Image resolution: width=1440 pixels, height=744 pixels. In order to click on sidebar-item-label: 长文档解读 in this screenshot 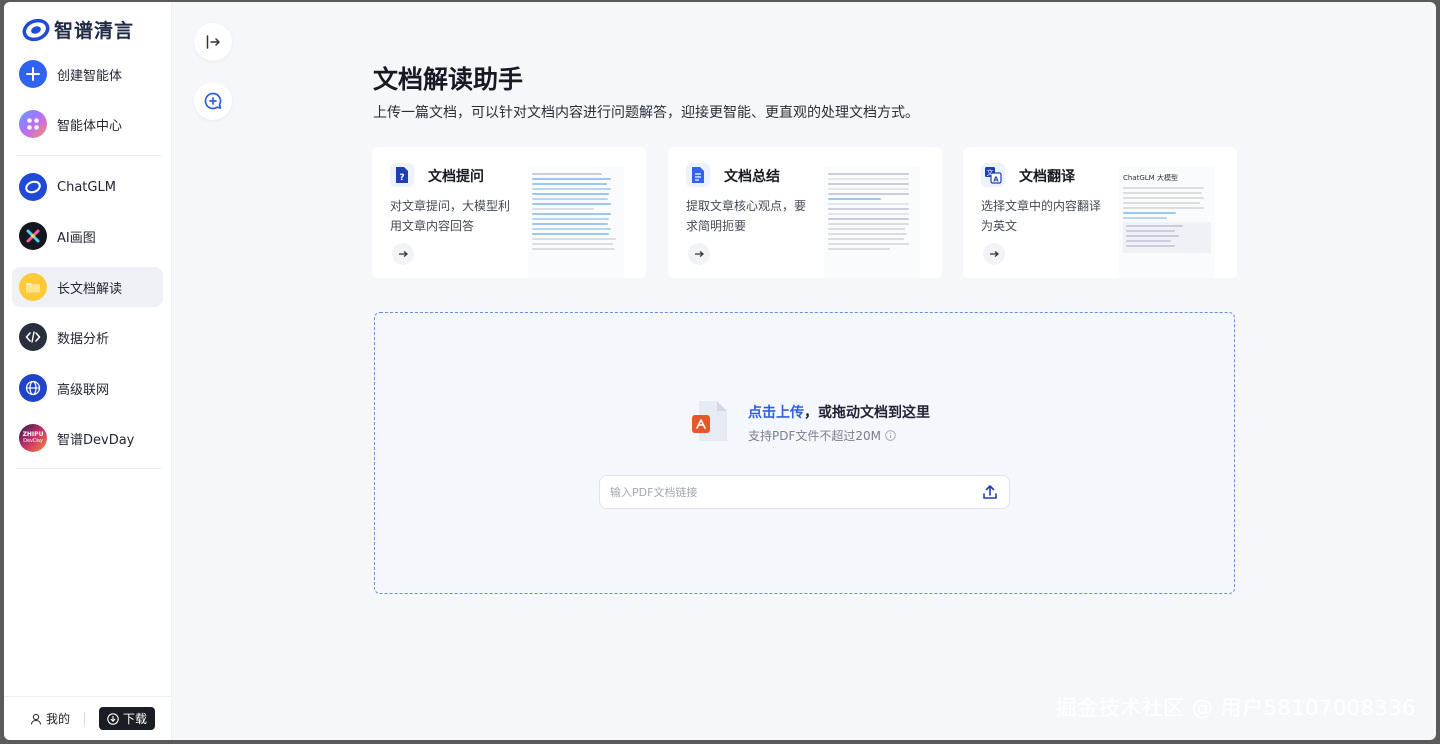, I will do `click(90, 289)`.